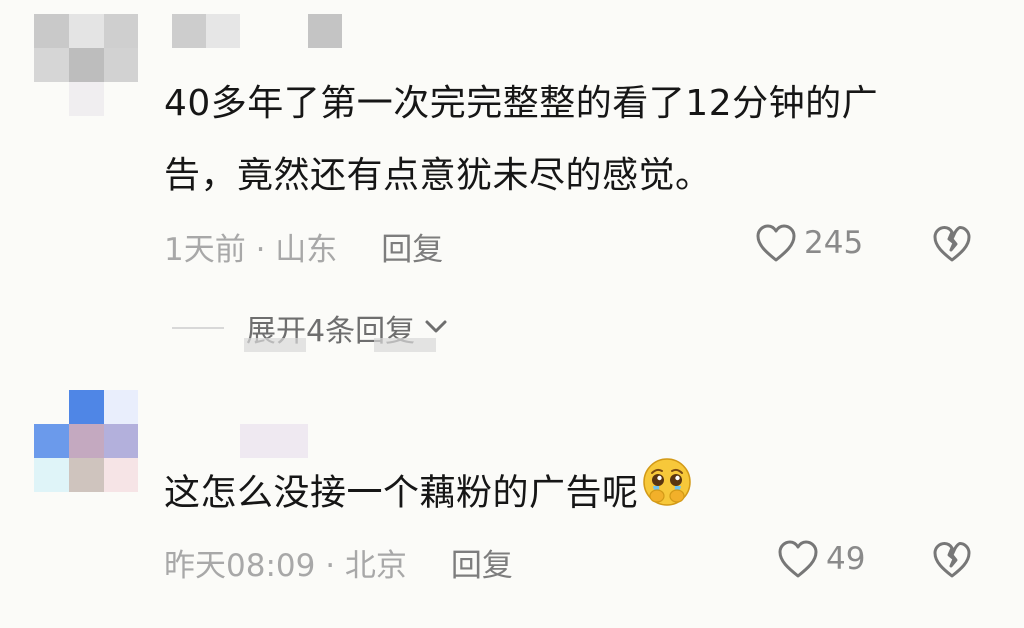  What do you see at coordinates (401, 493) in the screenshot?
I see `comment-text-line: 这怎么没接一个藕粉的广告呢` at bounding box center [401, 493].